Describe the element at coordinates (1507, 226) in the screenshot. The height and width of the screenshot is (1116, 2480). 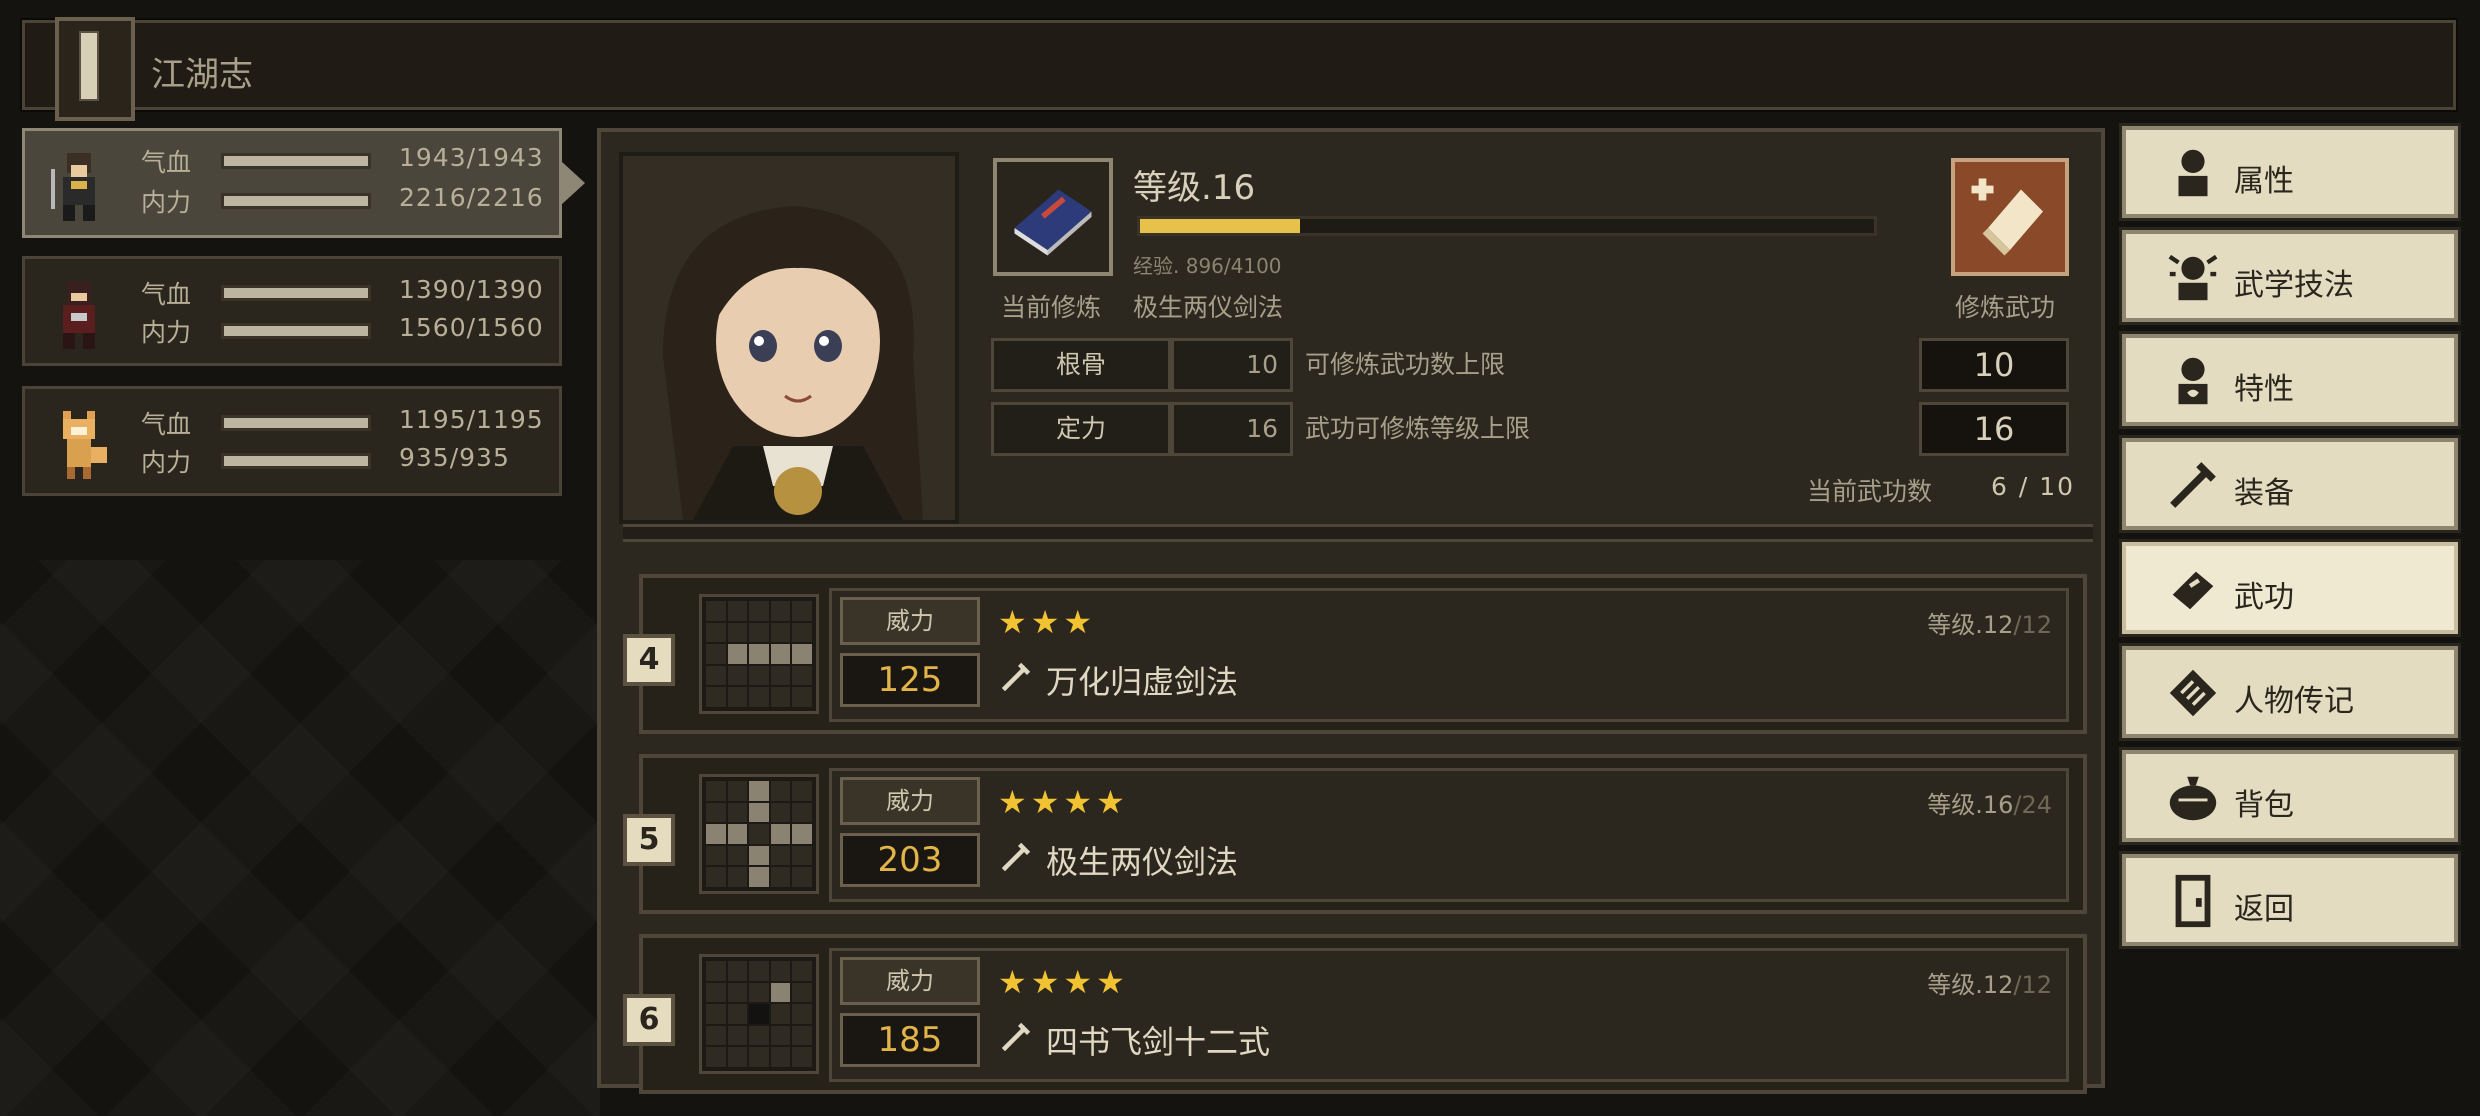
I see `xp-progress-bar` at that location.